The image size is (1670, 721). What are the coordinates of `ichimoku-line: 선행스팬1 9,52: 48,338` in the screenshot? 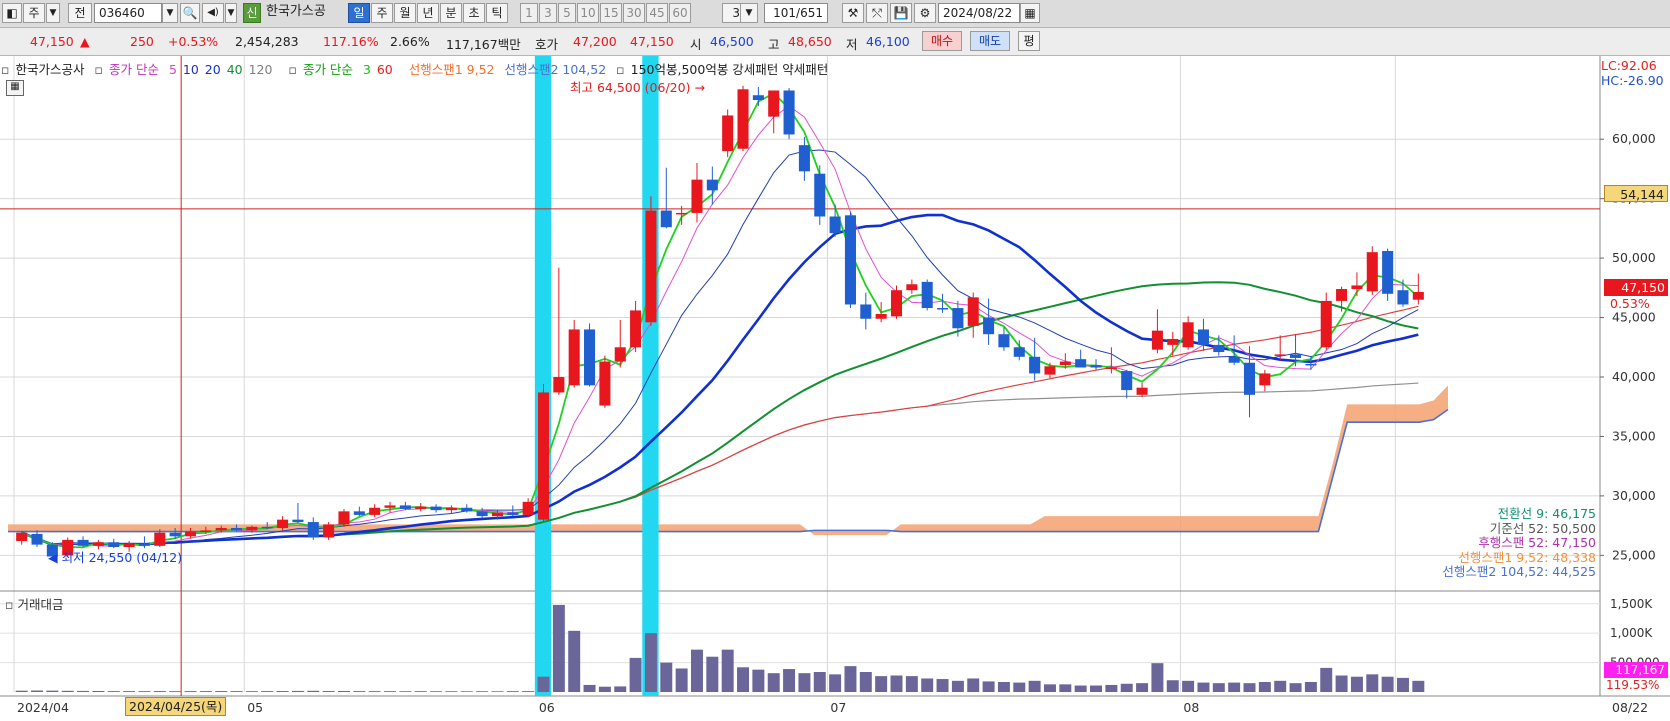 It's located at (1527, 557).